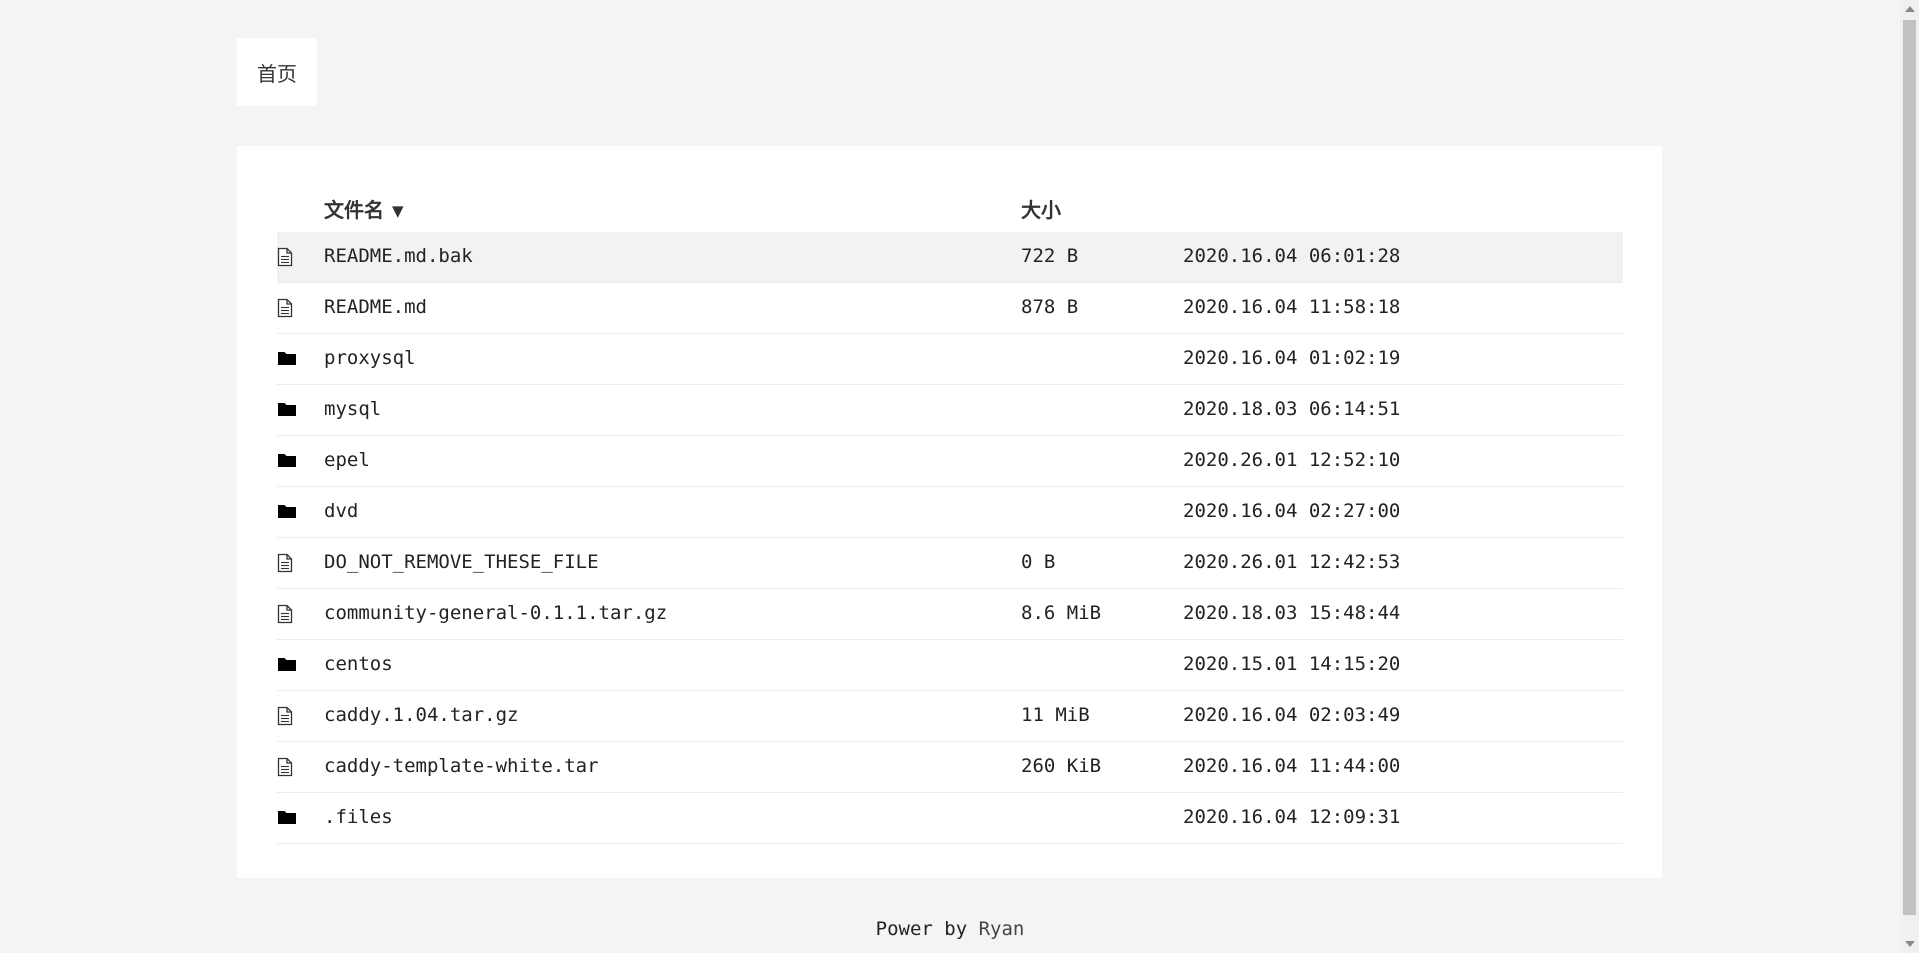 The height and width of the screenshot is (953, 1919). I want to click on file-name-link: caddy.1.04.tar.gz, so click(421, 715).